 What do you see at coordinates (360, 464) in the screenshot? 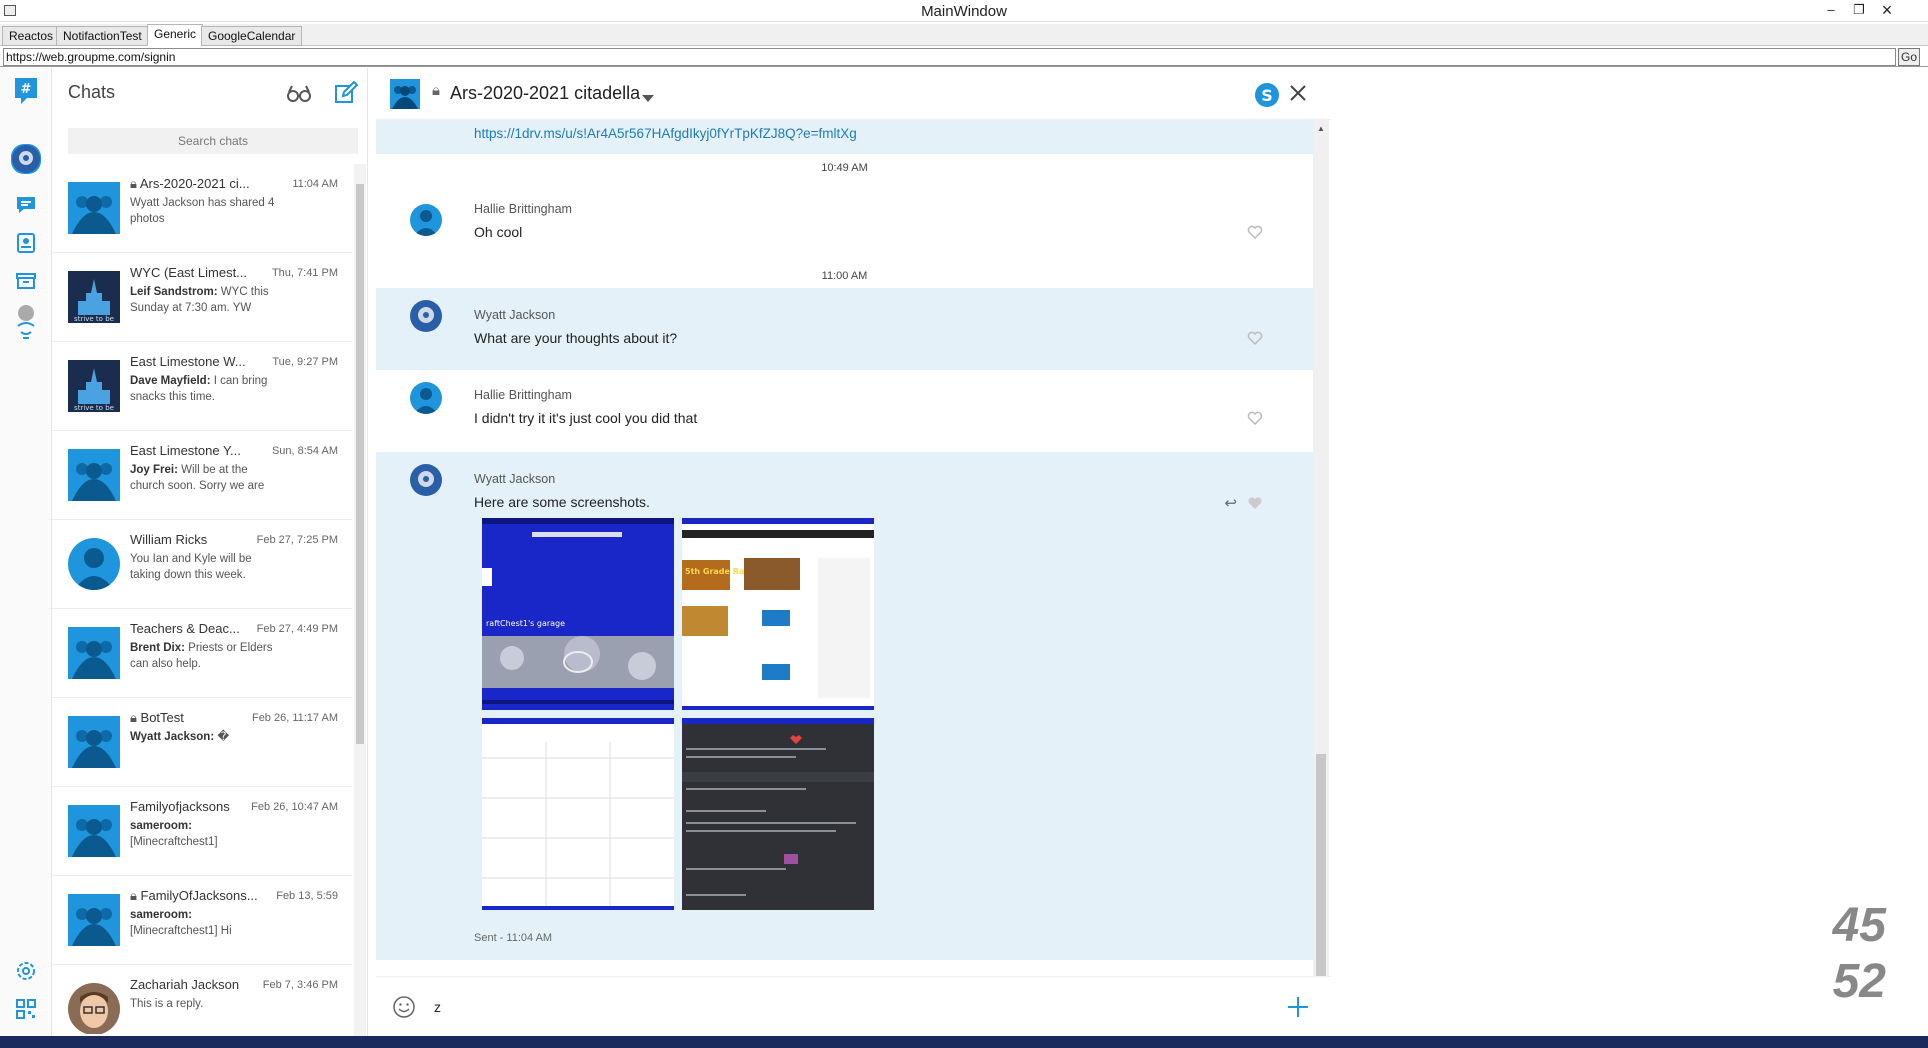
I see `scrollbar-thumb` at bounding box center [360, 464].